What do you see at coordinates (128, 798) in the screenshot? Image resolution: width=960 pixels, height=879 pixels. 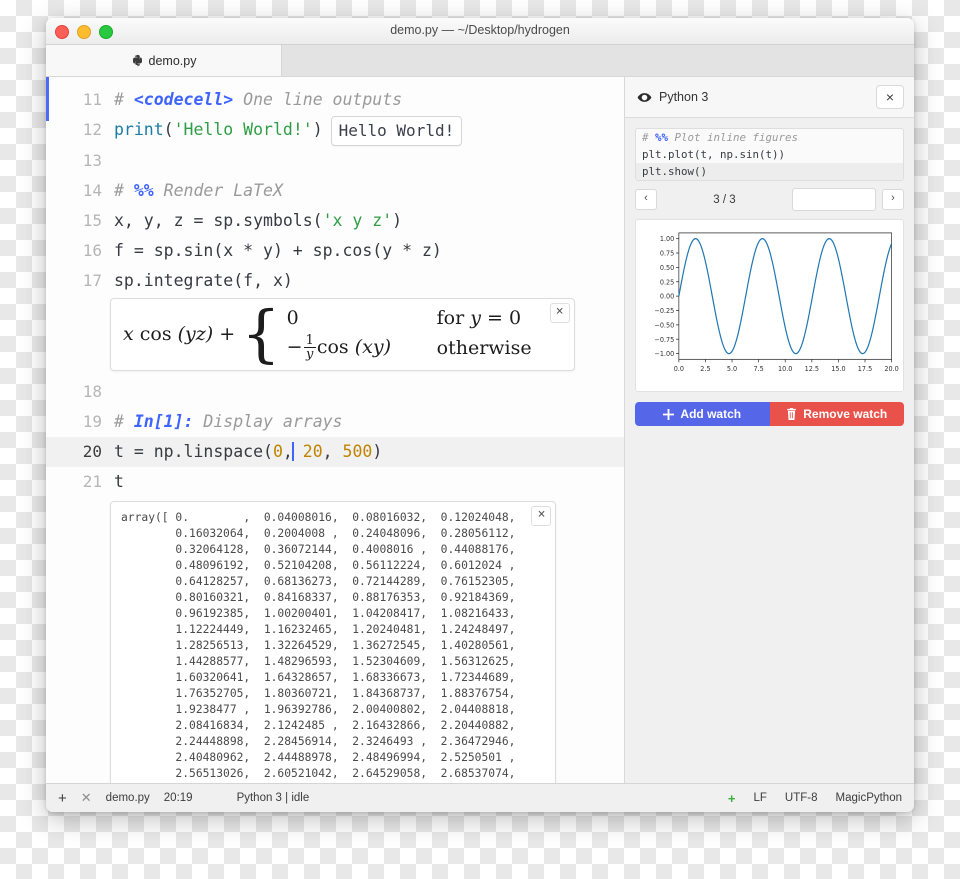 I see `status-file-name: demo.py` at bounding box center [128, 798].